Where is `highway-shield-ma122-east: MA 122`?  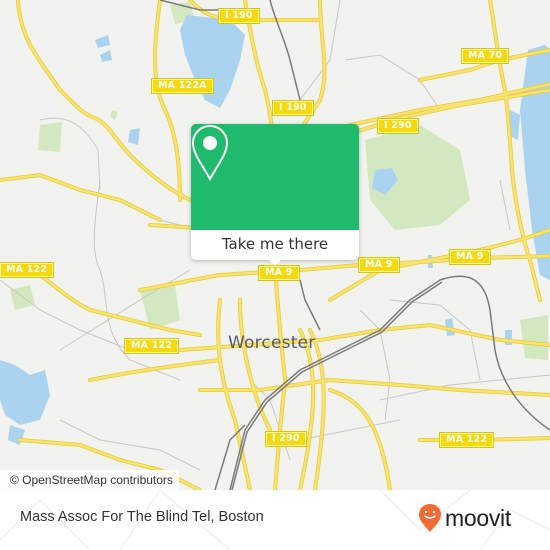 highway-shield-ma122-east: MA 122 is located at coordinates (466, 440).